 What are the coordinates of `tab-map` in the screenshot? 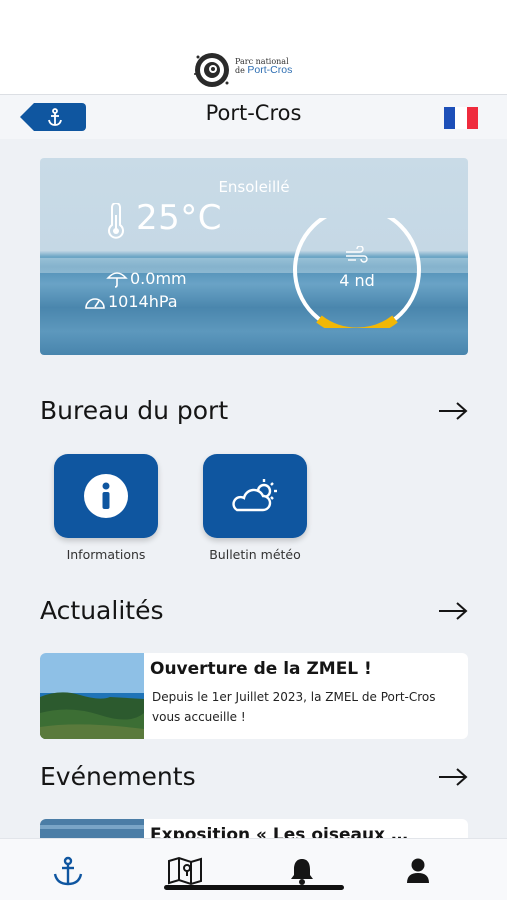 It's located at (185, 872).